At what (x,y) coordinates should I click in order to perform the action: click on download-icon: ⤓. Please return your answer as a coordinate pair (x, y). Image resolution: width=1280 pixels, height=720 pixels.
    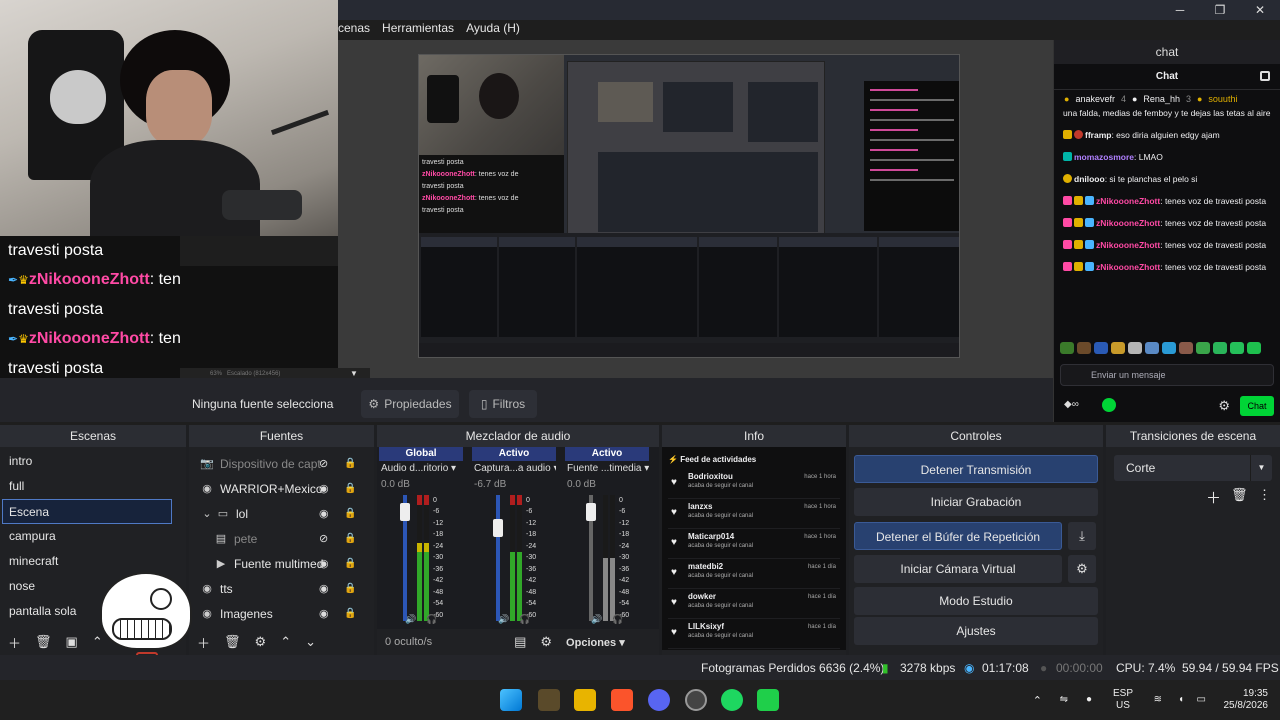
    Looking at the image, I should click on (1082, 536).